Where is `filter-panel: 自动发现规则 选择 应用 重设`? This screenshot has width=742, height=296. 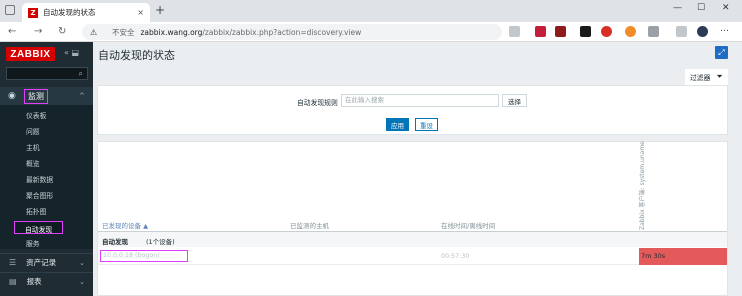 filter-panel: 自动发现规则 选择 应用 重设 is located at coordinates (412, 110).